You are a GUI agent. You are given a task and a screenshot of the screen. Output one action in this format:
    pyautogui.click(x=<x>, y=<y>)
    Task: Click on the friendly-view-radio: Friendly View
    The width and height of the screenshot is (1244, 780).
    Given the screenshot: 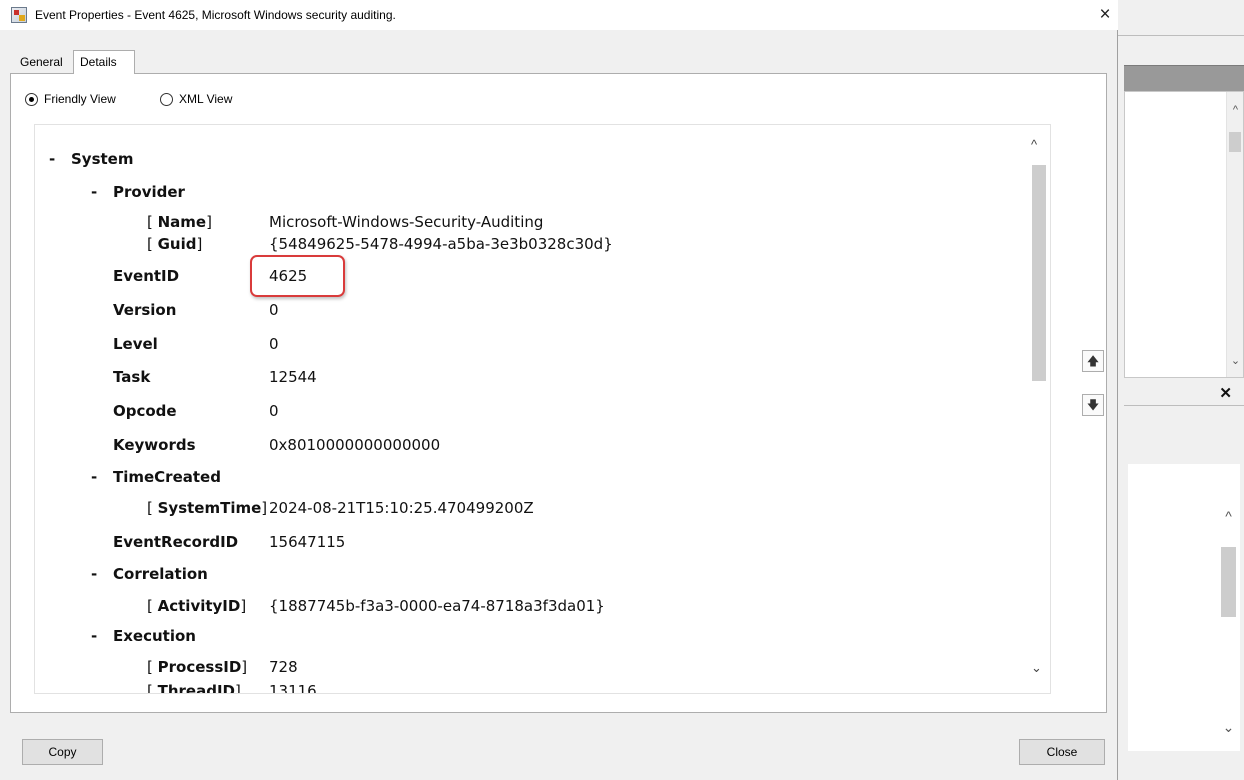 What is the action you would take?
    pyautogui.click(x=70, y=99)
    